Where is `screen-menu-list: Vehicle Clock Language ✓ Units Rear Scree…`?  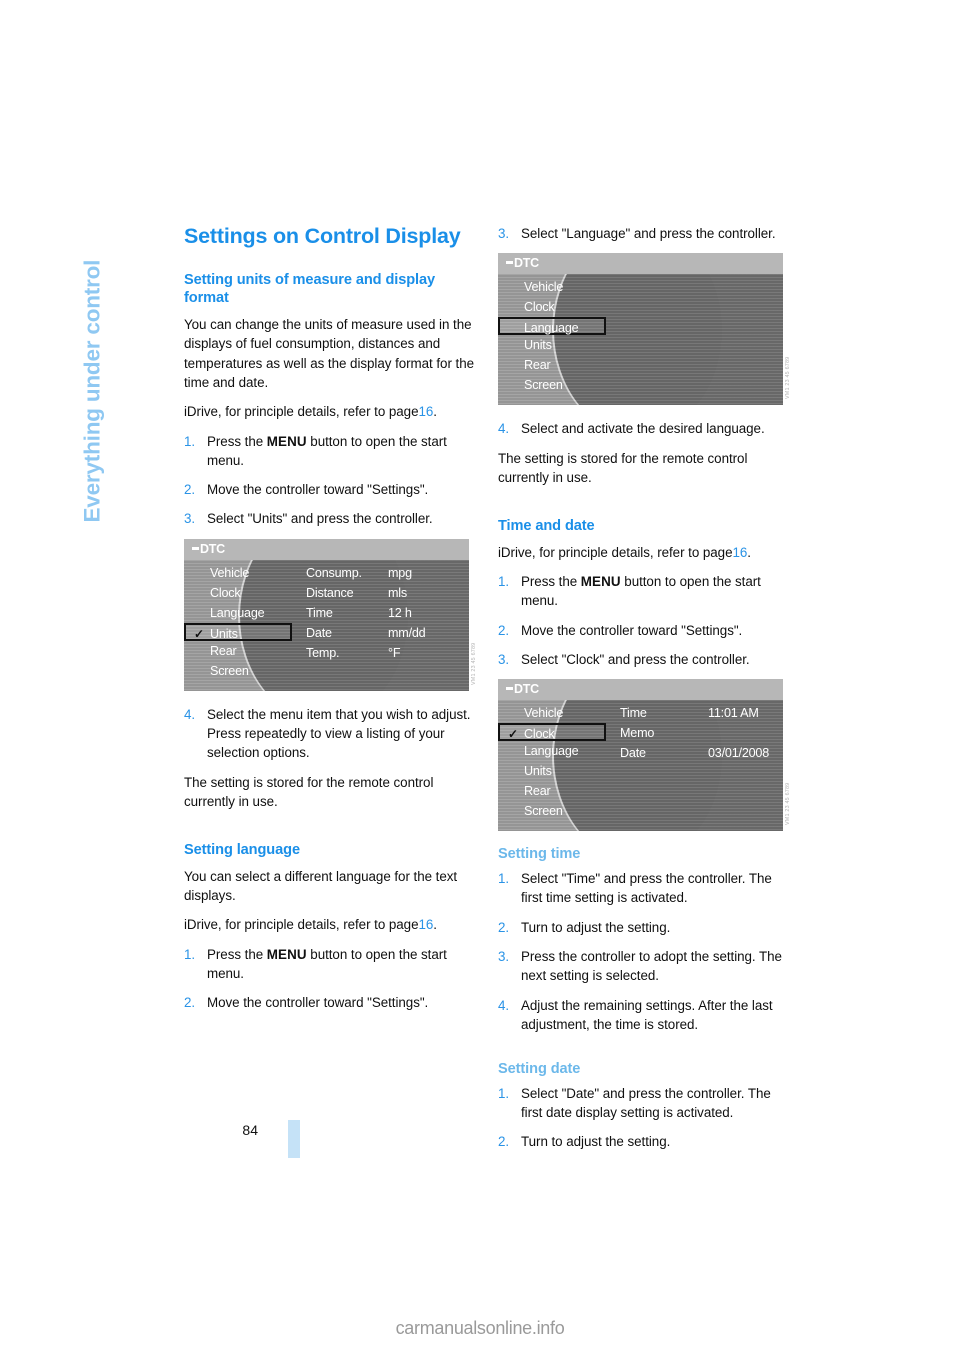 screen-menu-list: Vehicle Clock Language ✓ Units Rear Scree… is located at coordinates (240, 620).